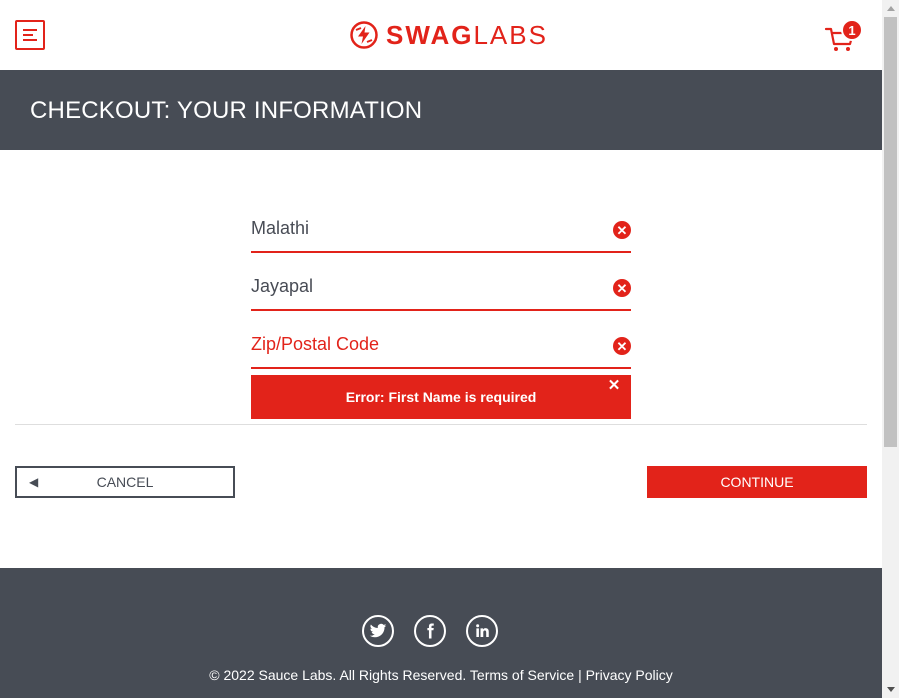 This screenshot has width=899, height=698. I want to click on cancel-label: CANCEL, so click(125, 482).